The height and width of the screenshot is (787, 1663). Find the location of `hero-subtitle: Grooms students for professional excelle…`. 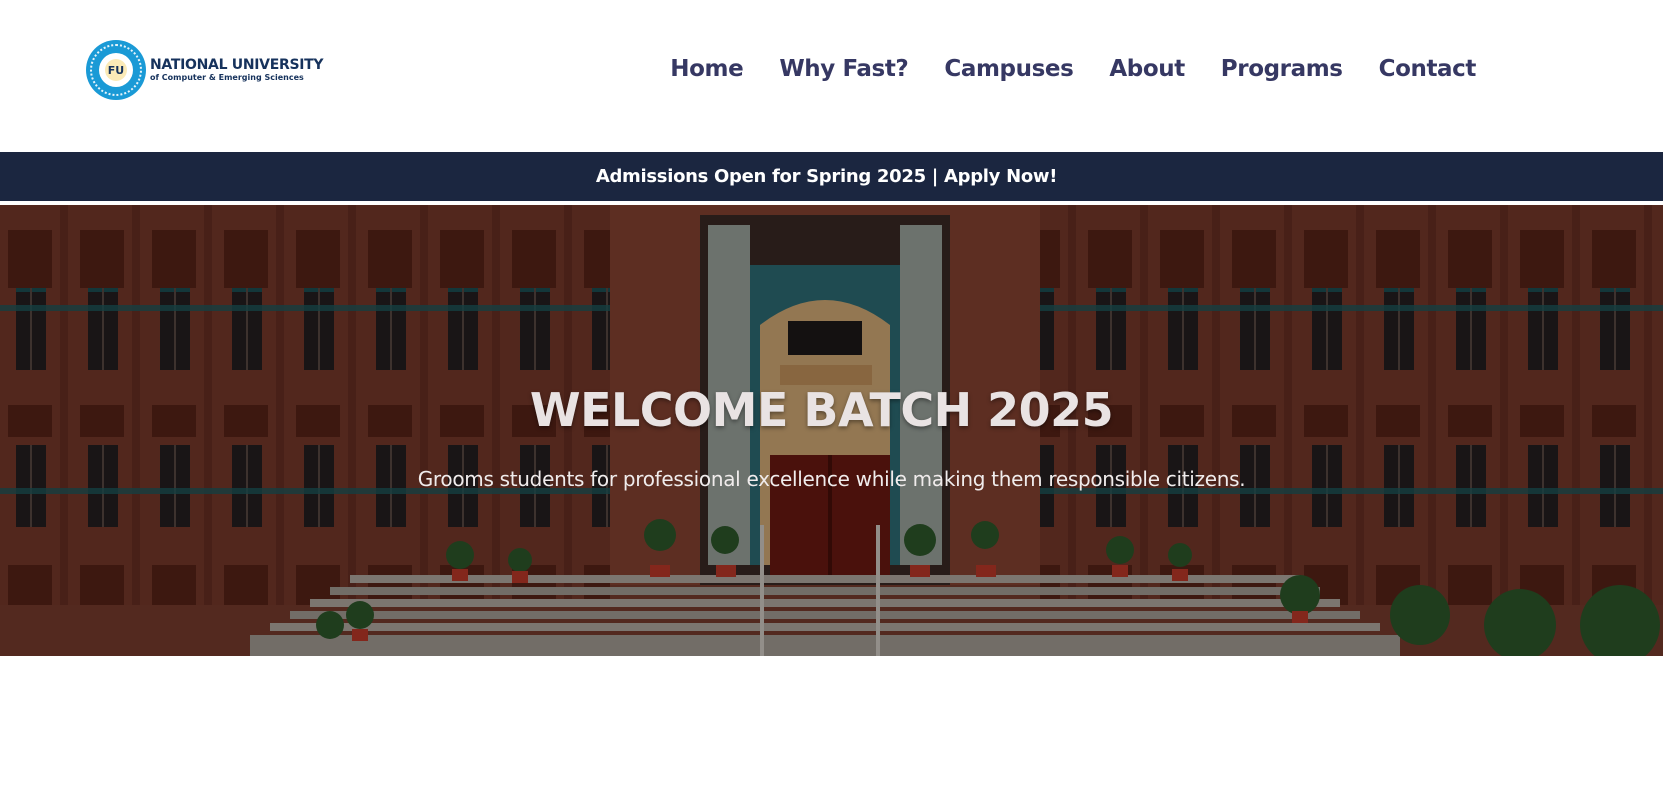

hero-subtitle: Grooms students for professional excelle… is located at coordinates (831, 479).